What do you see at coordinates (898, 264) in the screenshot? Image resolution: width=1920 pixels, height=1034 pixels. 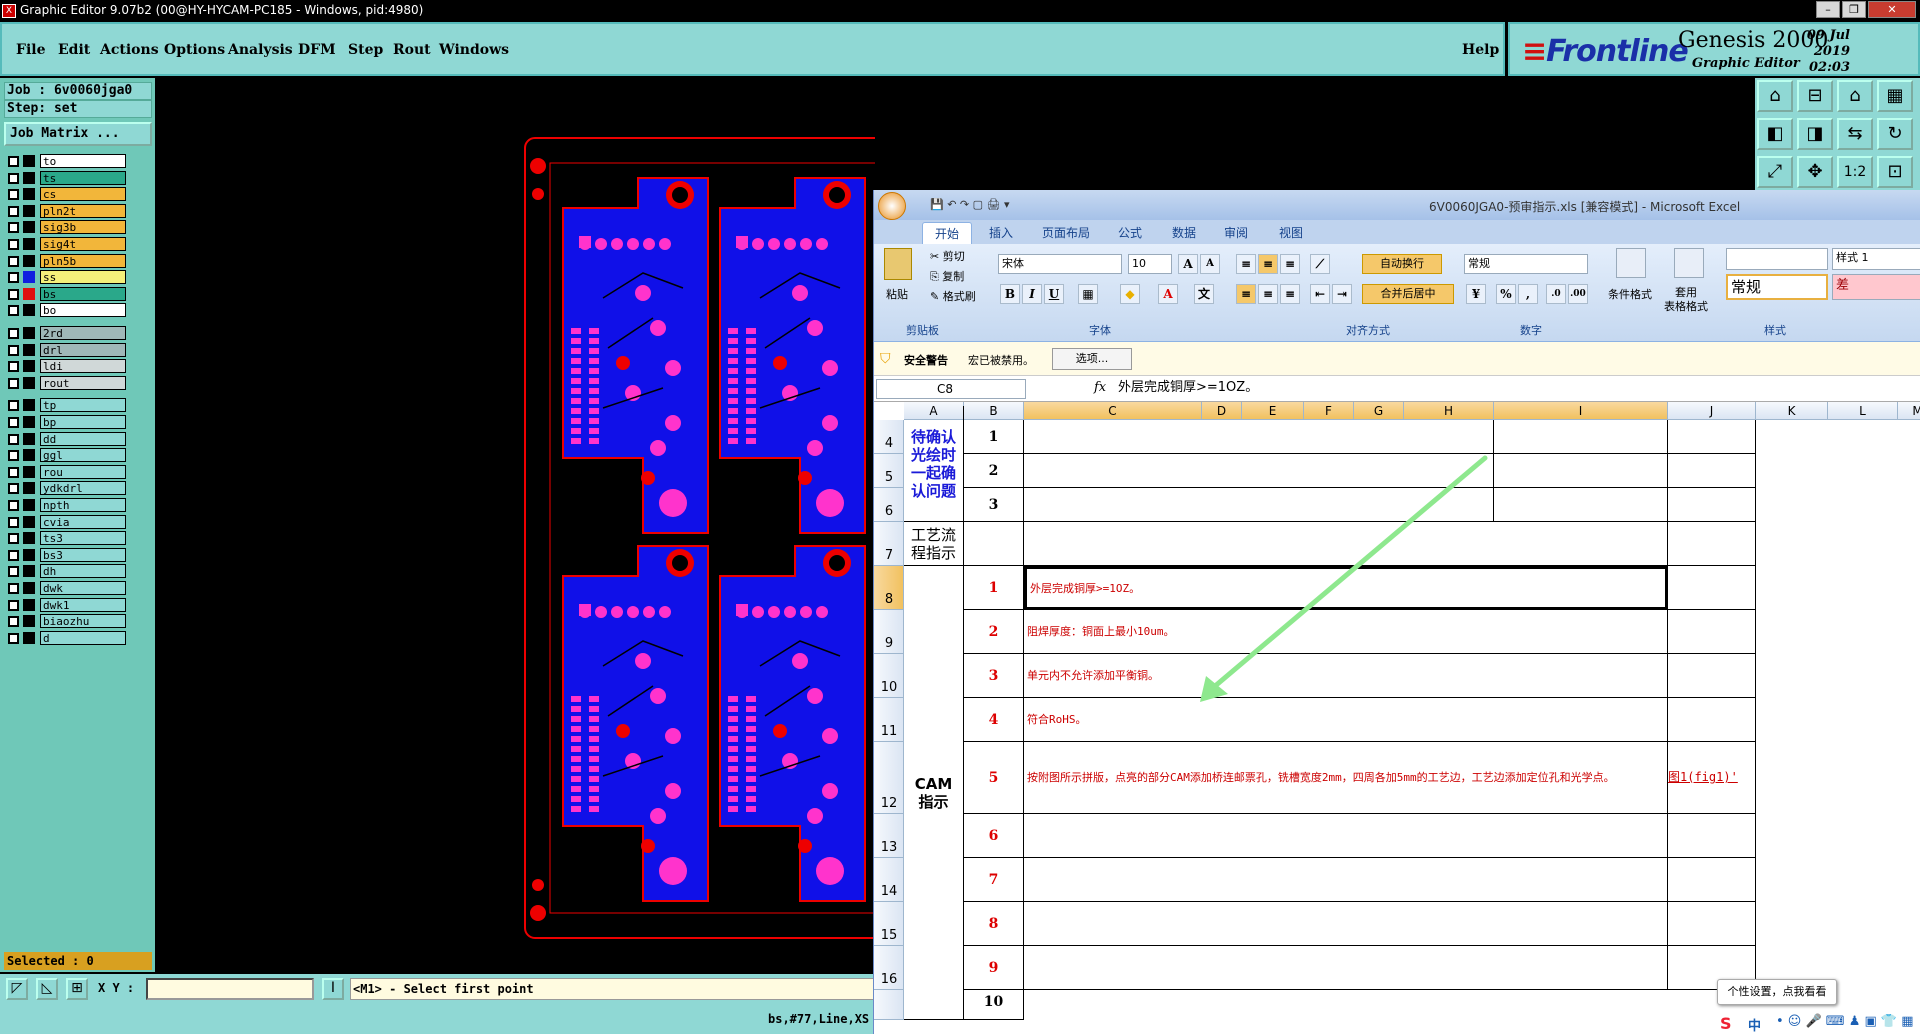 I see `paste-icon` at bounding box center [898, 264].